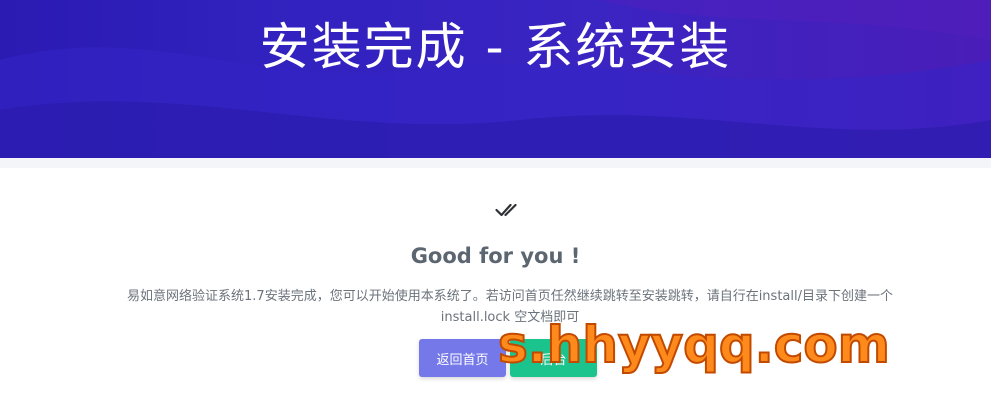 Image resolution: width=991 pixels, height=399 pixels. Describe the element at coordinates (495, 256) in the screenshot. I see `success-headline: Good for you !` at that location.